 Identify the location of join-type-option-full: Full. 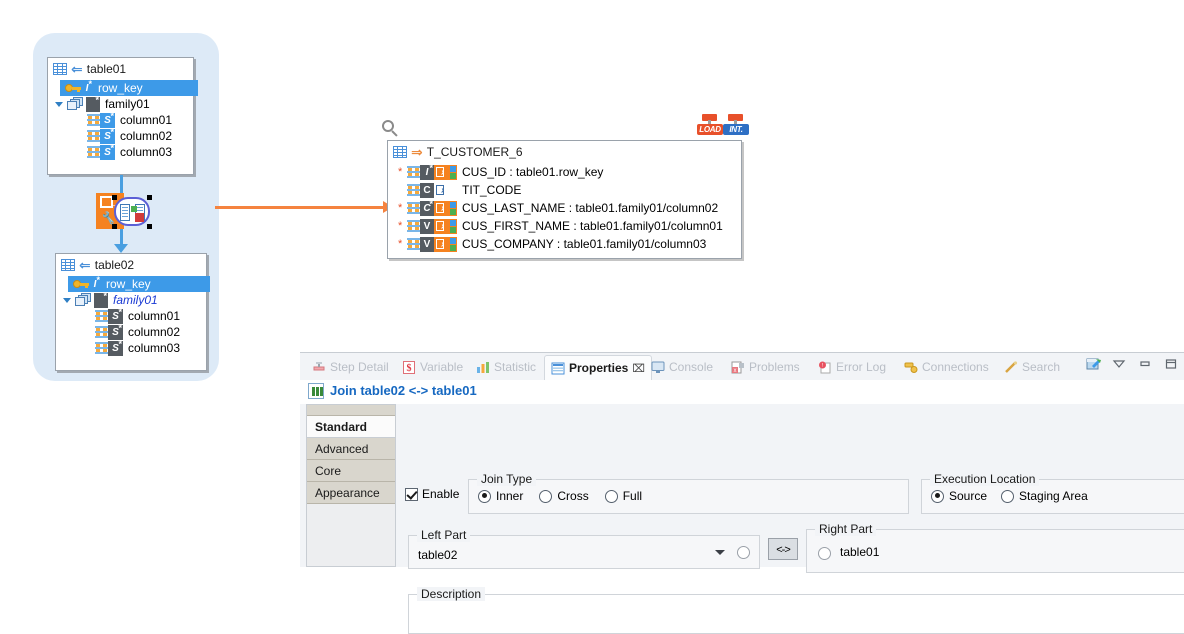
(623, 496).